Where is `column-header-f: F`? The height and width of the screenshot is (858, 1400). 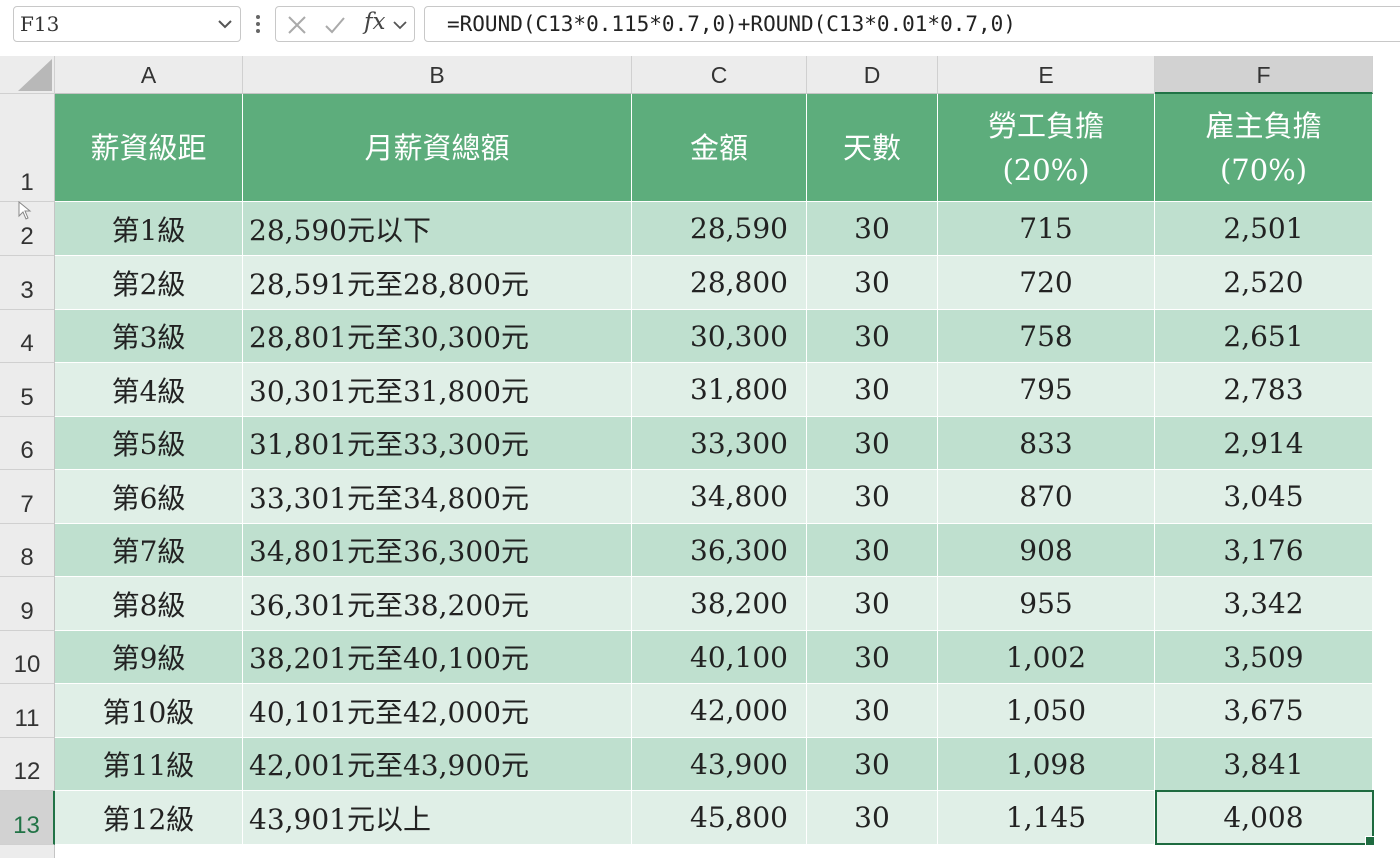 column-header-f: F is located at coordinates (1264, 75).